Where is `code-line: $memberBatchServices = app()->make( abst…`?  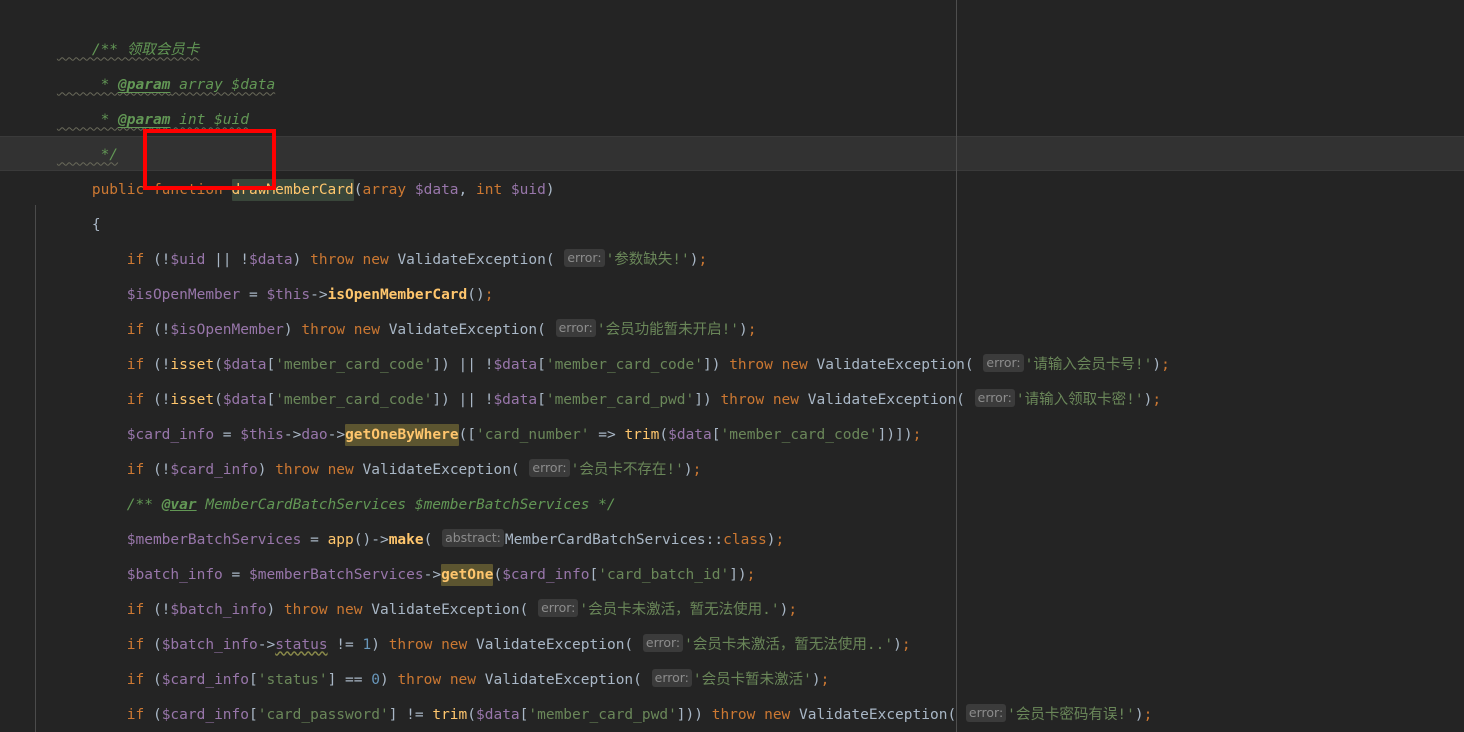 code-line: $memberBatchServices = app()->make( abst… is located at coordinates (732, 518).